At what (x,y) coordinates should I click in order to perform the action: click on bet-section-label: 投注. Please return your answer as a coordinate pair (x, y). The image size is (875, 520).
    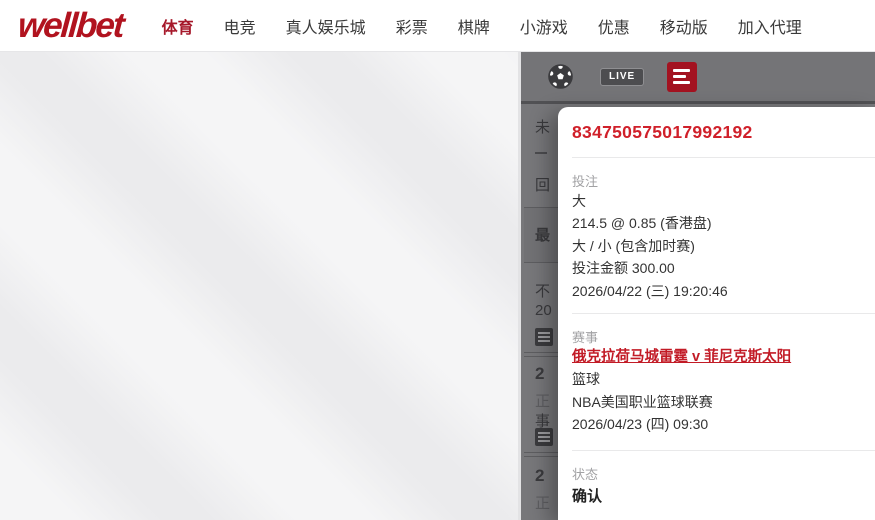
    Looking at the image, I should click on (585, 181).